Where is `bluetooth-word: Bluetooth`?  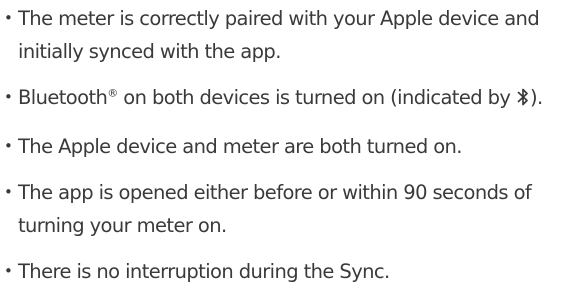 bluetooth-word: Bluetooth is located at coordinates (63, 97).